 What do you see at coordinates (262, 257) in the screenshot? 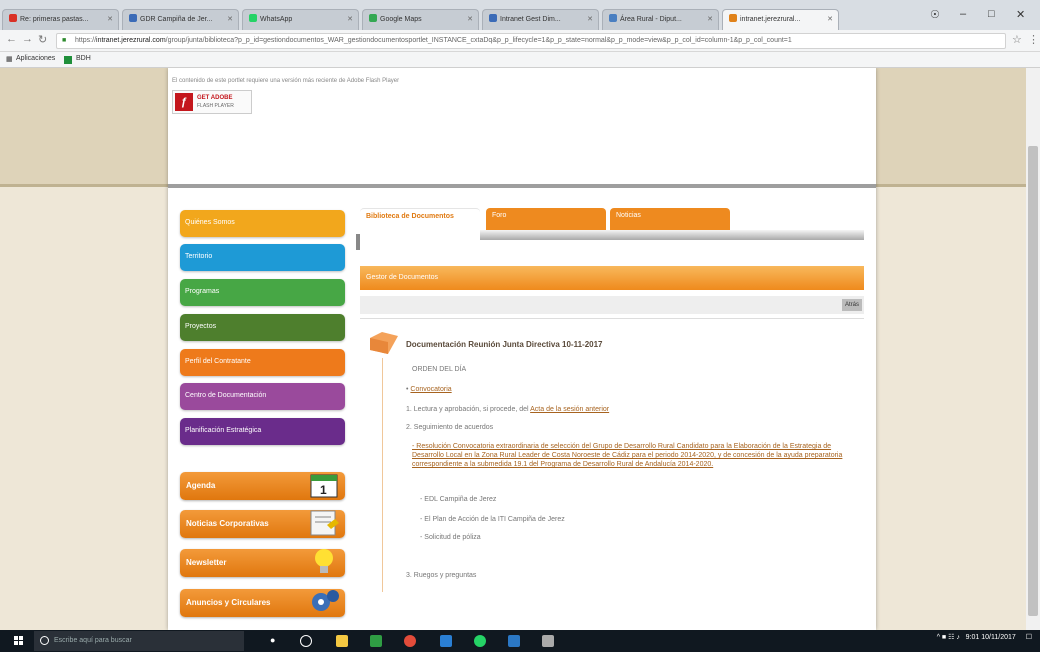
I see `menu-territorio: Territorio` at bounding box center [262, 257].